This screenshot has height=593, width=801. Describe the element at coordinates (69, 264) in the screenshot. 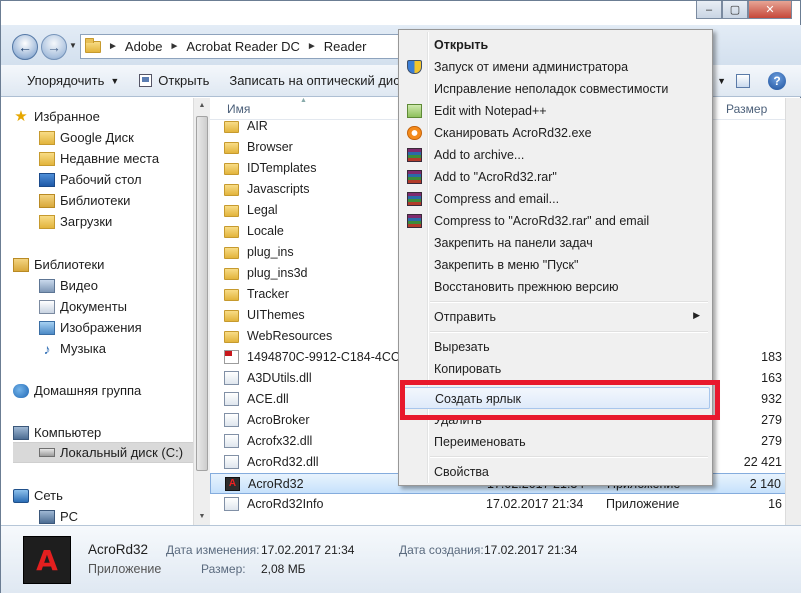

I see `nav-label: Библиотеки` at that location.